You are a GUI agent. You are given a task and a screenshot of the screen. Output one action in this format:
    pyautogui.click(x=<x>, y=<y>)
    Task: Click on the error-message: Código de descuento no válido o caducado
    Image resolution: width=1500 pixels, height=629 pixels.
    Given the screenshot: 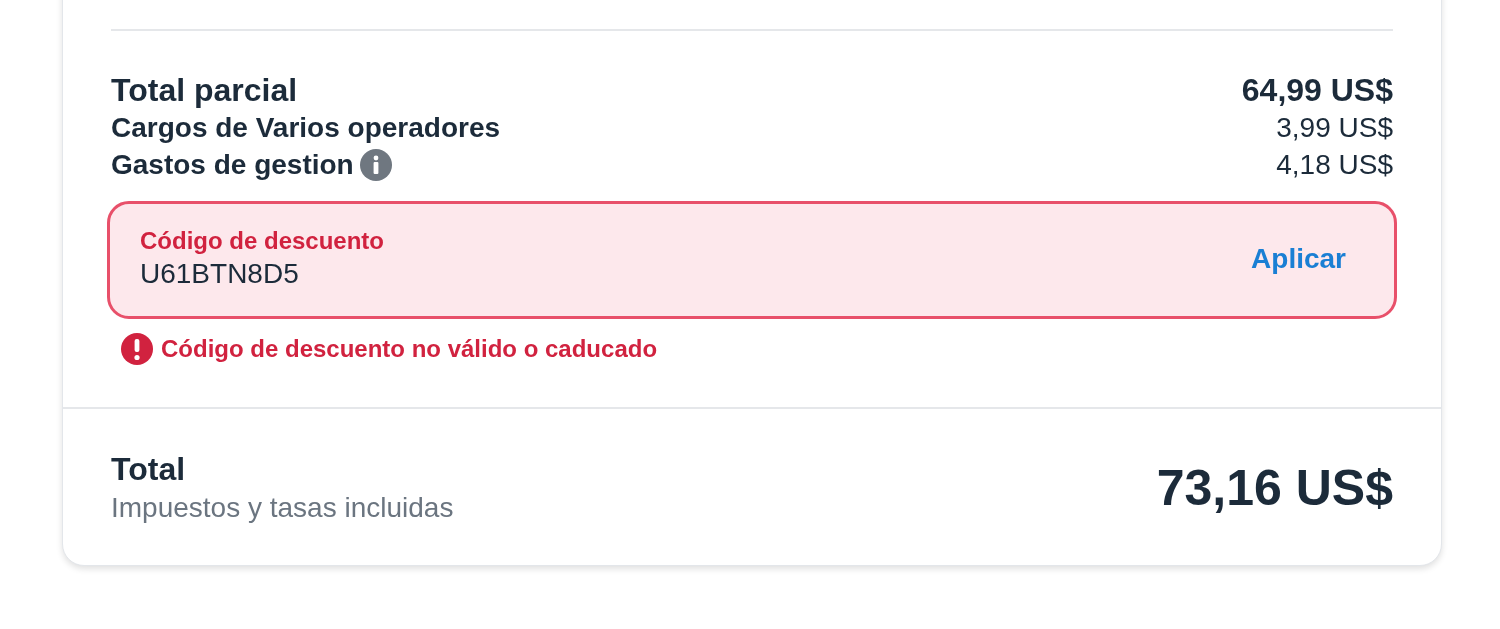 What is the action you would take?
    pyautogui.click(x=409, y=349)
    